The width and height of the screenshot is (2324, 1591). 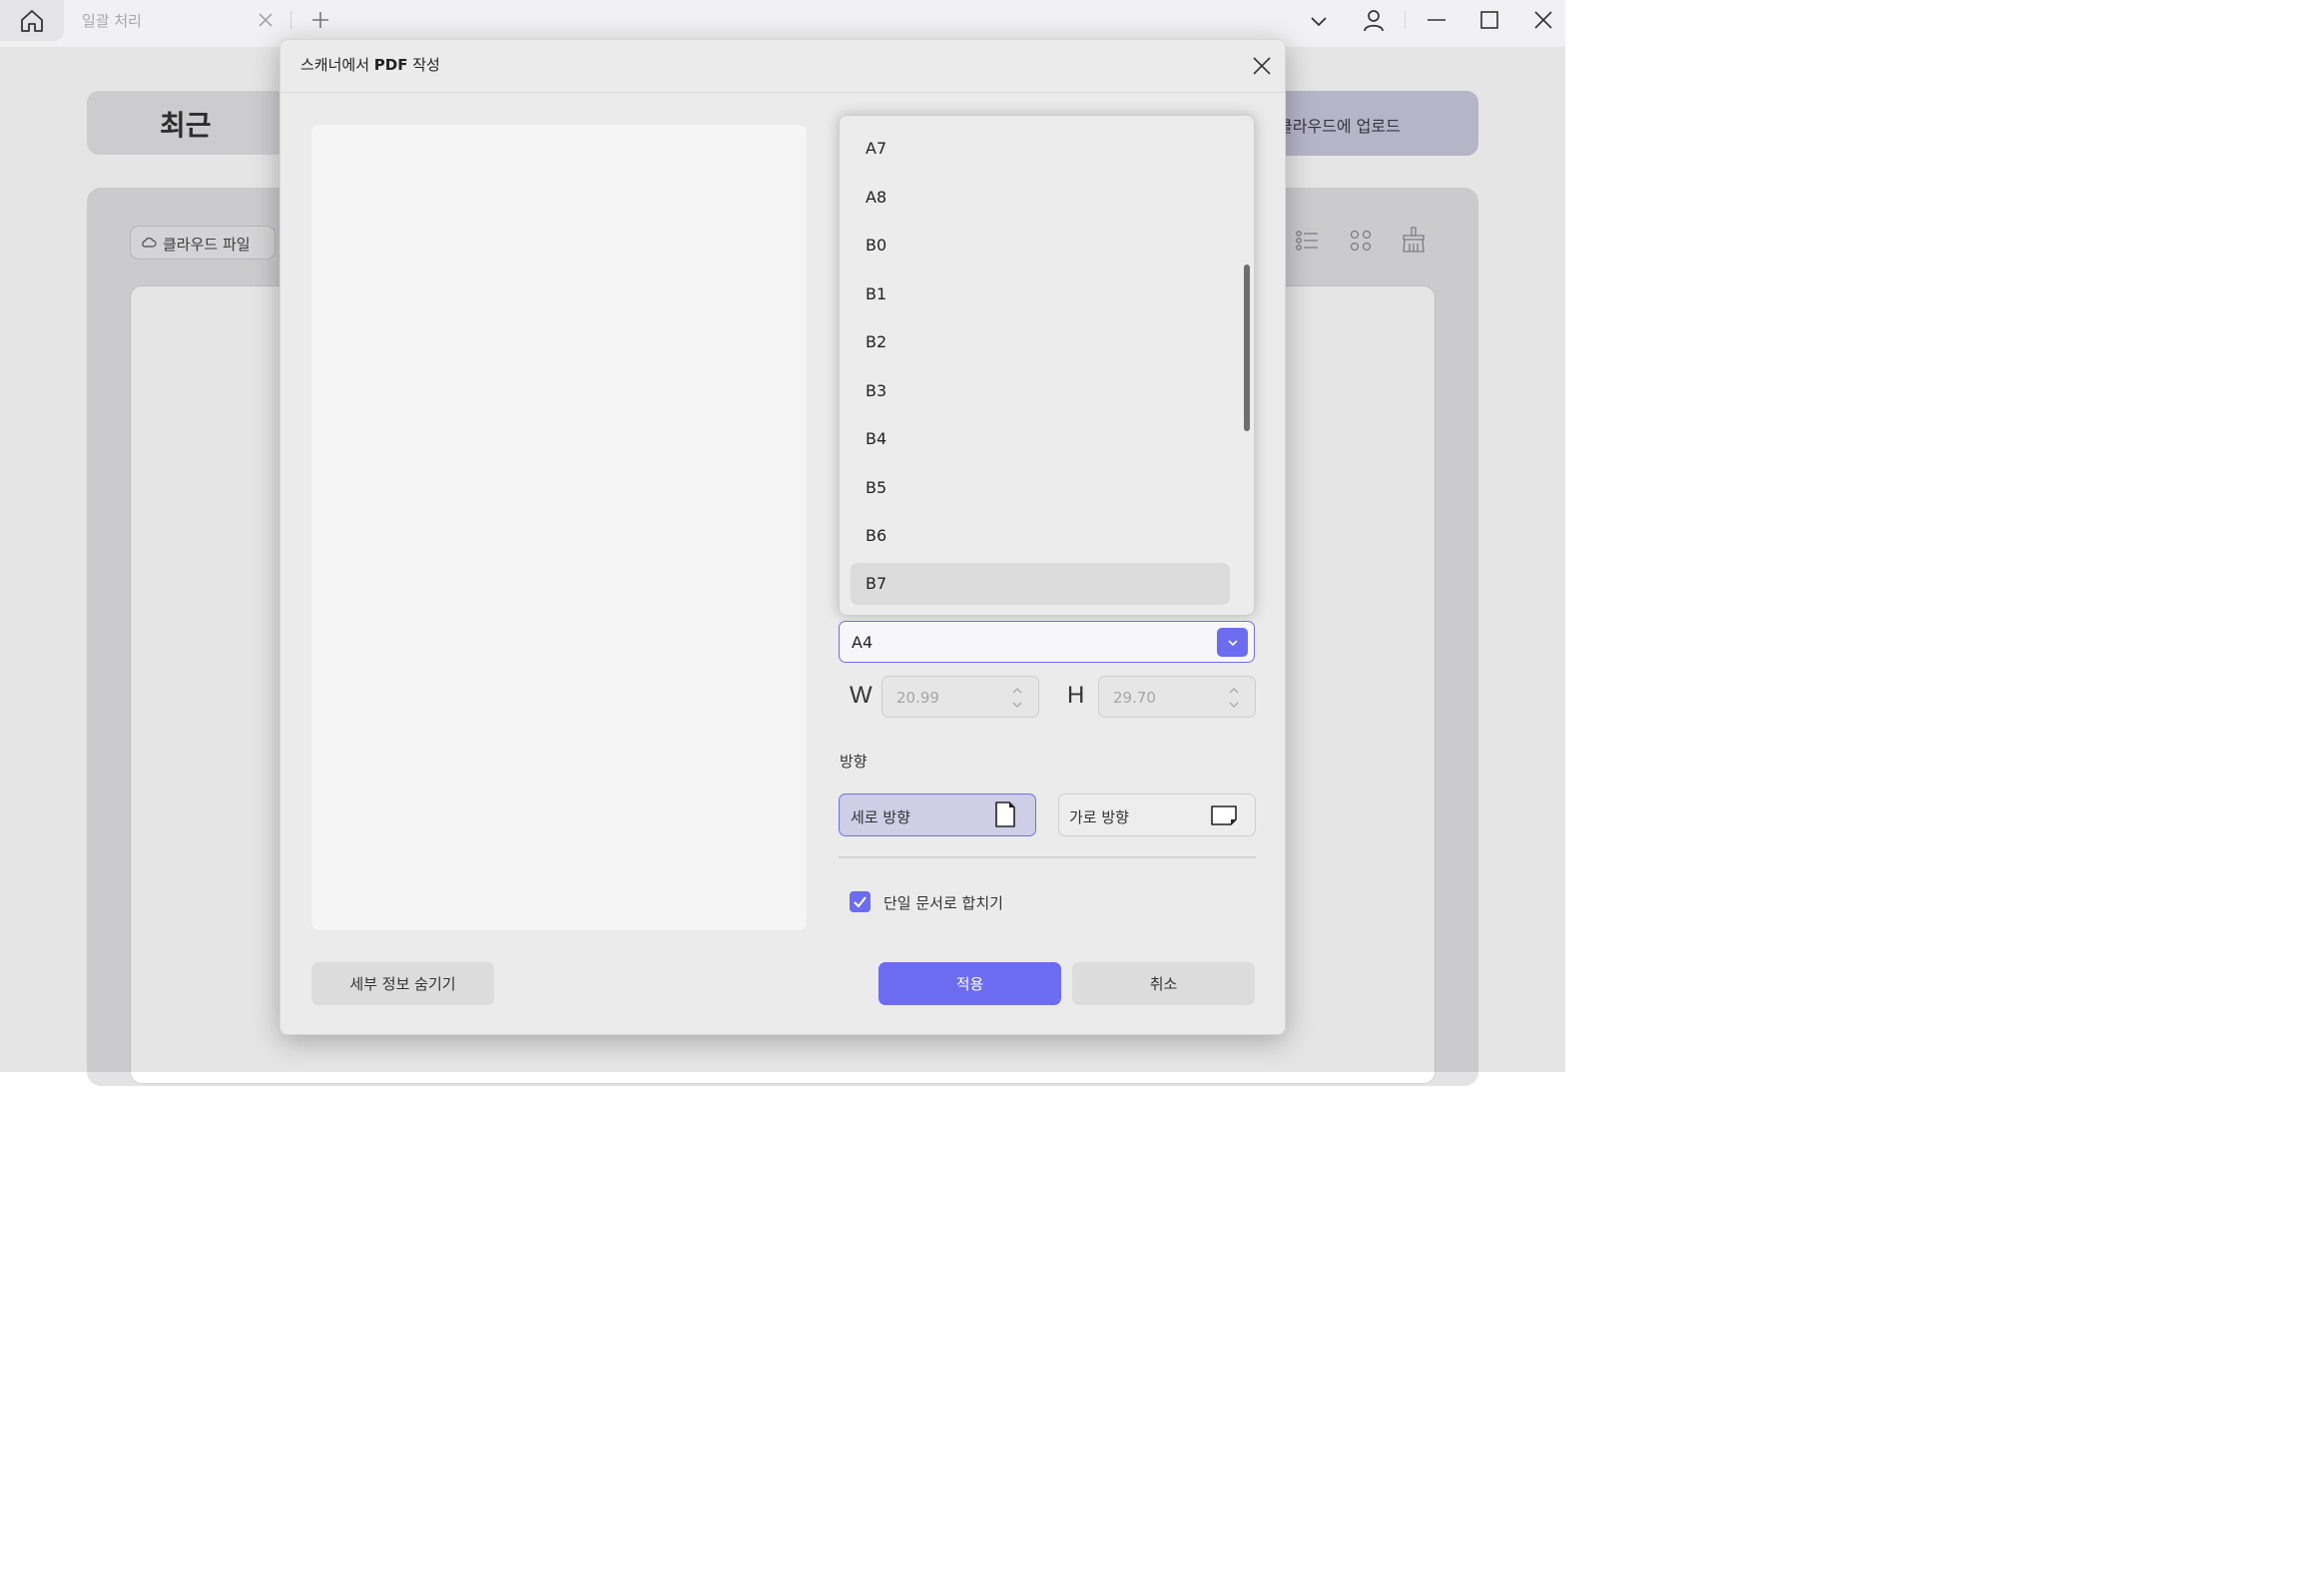 I want to click on dialog-title-suffix: 작성, so click(x=424, y=65).